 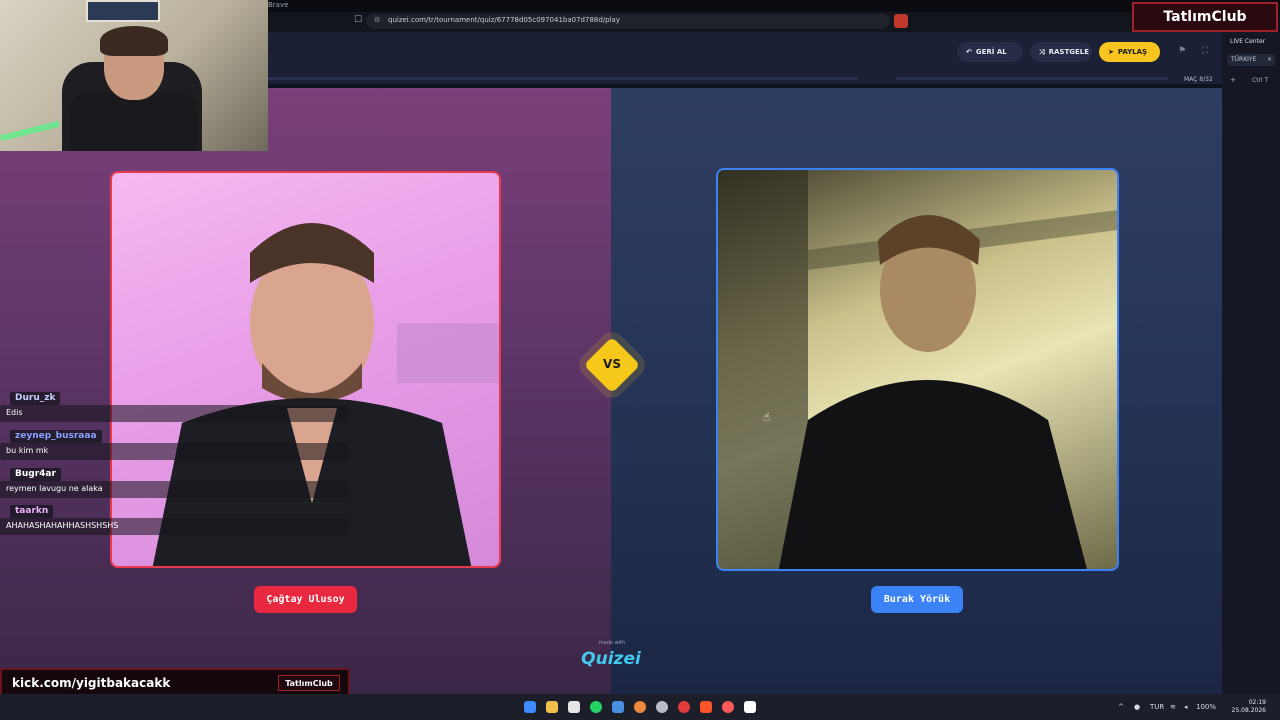 What do you see at coordinates (611, 659) in the screenshot?
I see `quizei-logo: Quizei` at bounding box center [611, 659].